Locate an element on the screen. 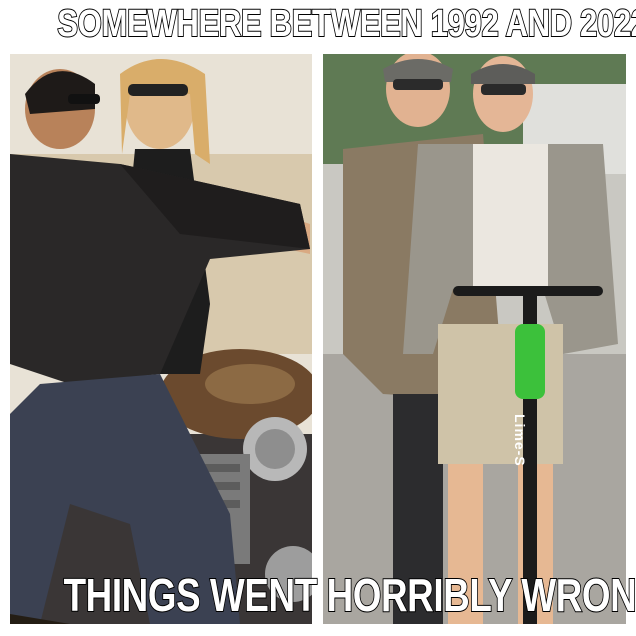 Image resolution: width=636 pixels, height=636 pixels. top-caption: SOMEWHERE BETWEEN 1992 AND 2022 is located at coordinates (346, 24).